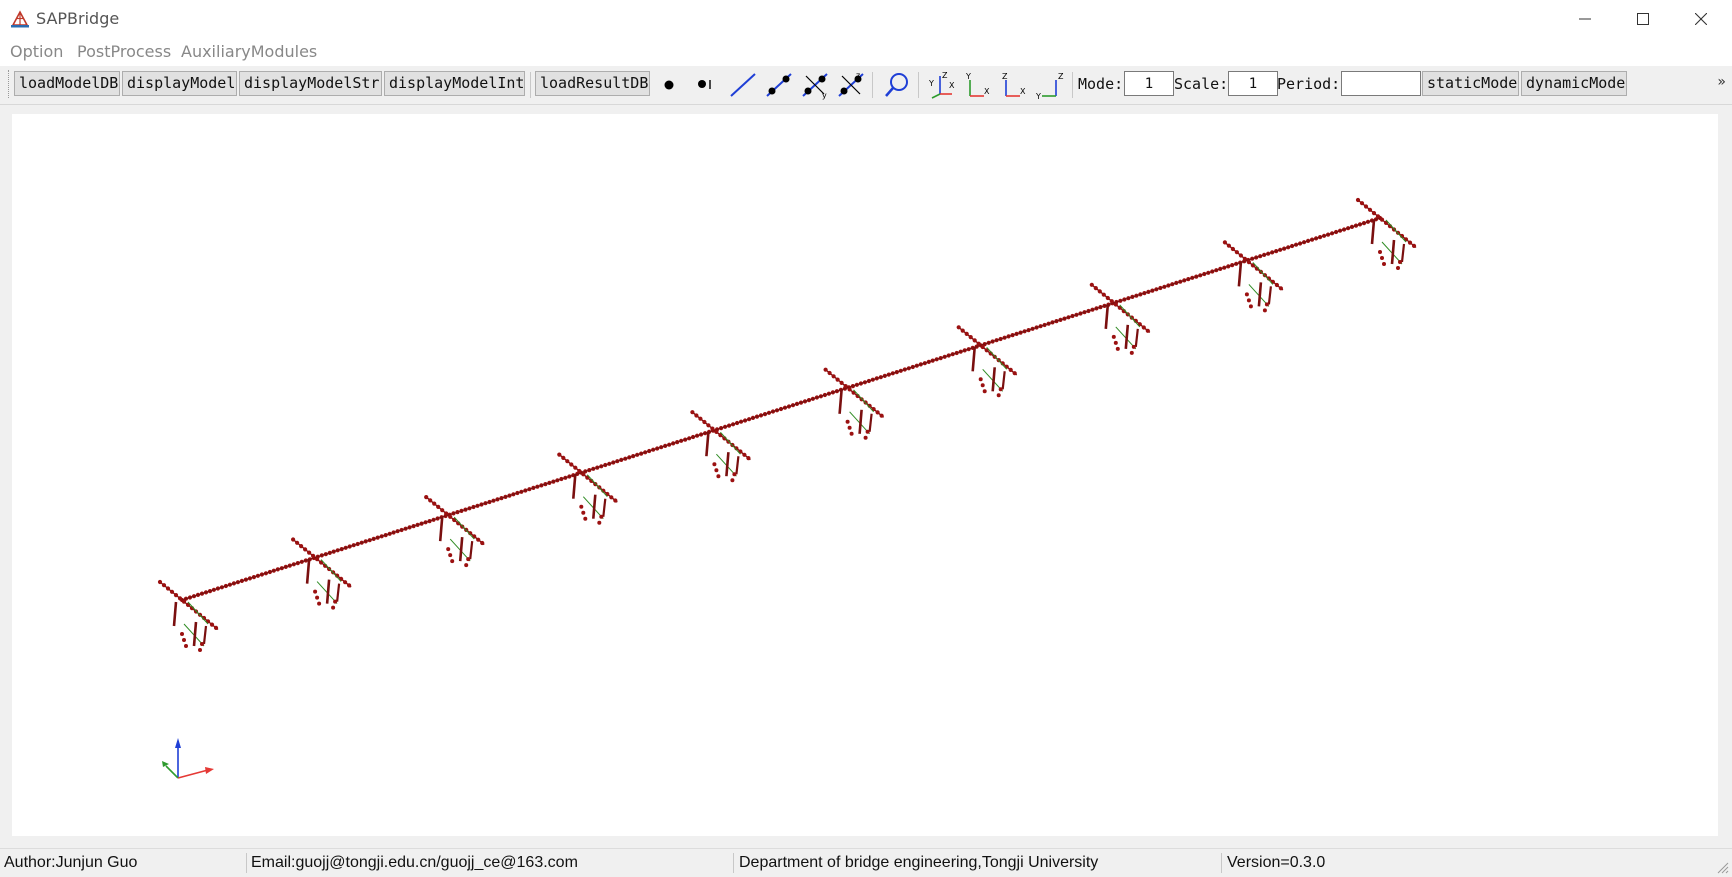 This screenshot has height=877, width=1732. What do you see at coordinates (858, 75) in the screenshot?
I see `svg-text: z` at bounding box center [858, 75].